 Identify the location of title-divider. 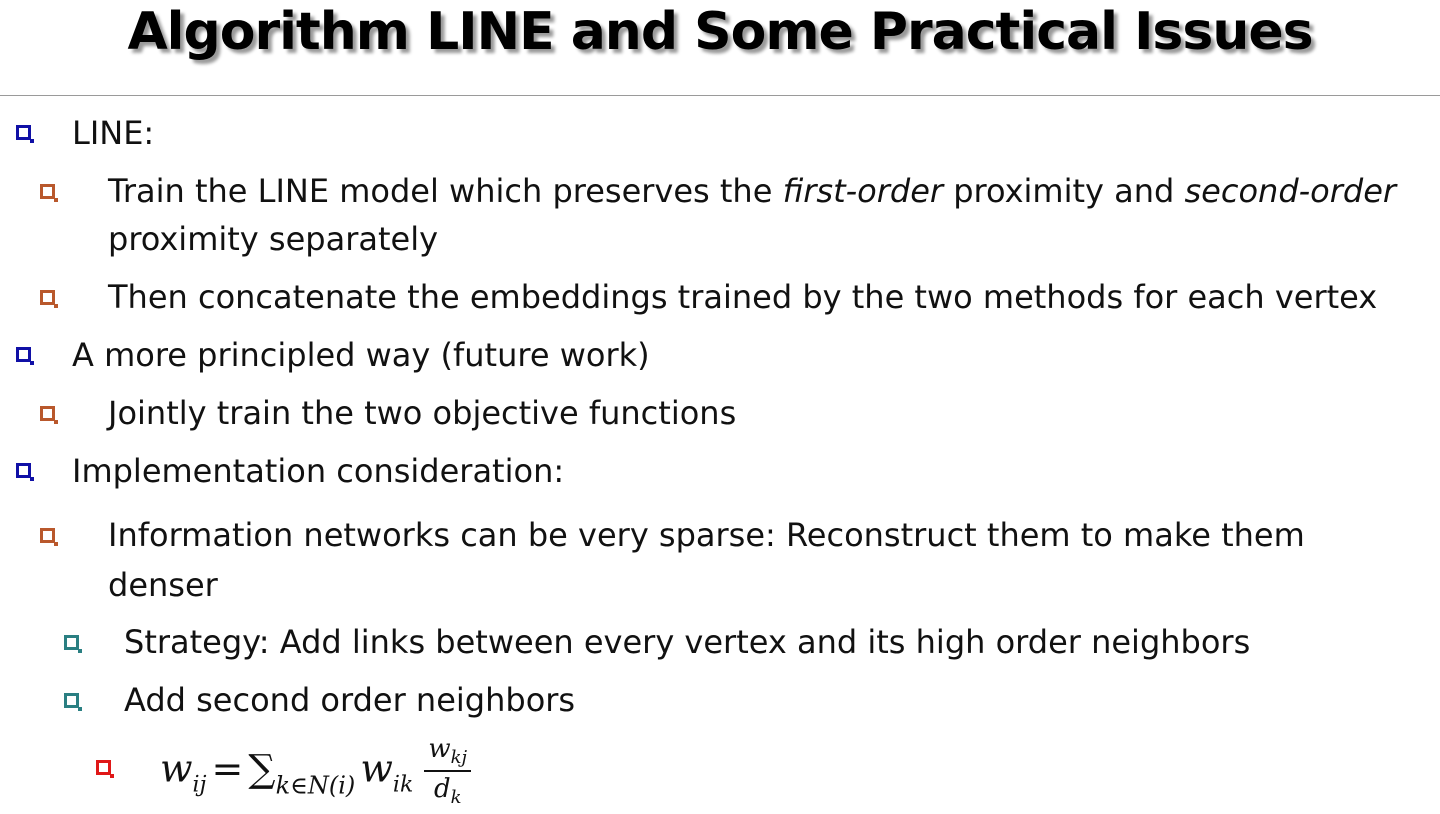
(720, 95).